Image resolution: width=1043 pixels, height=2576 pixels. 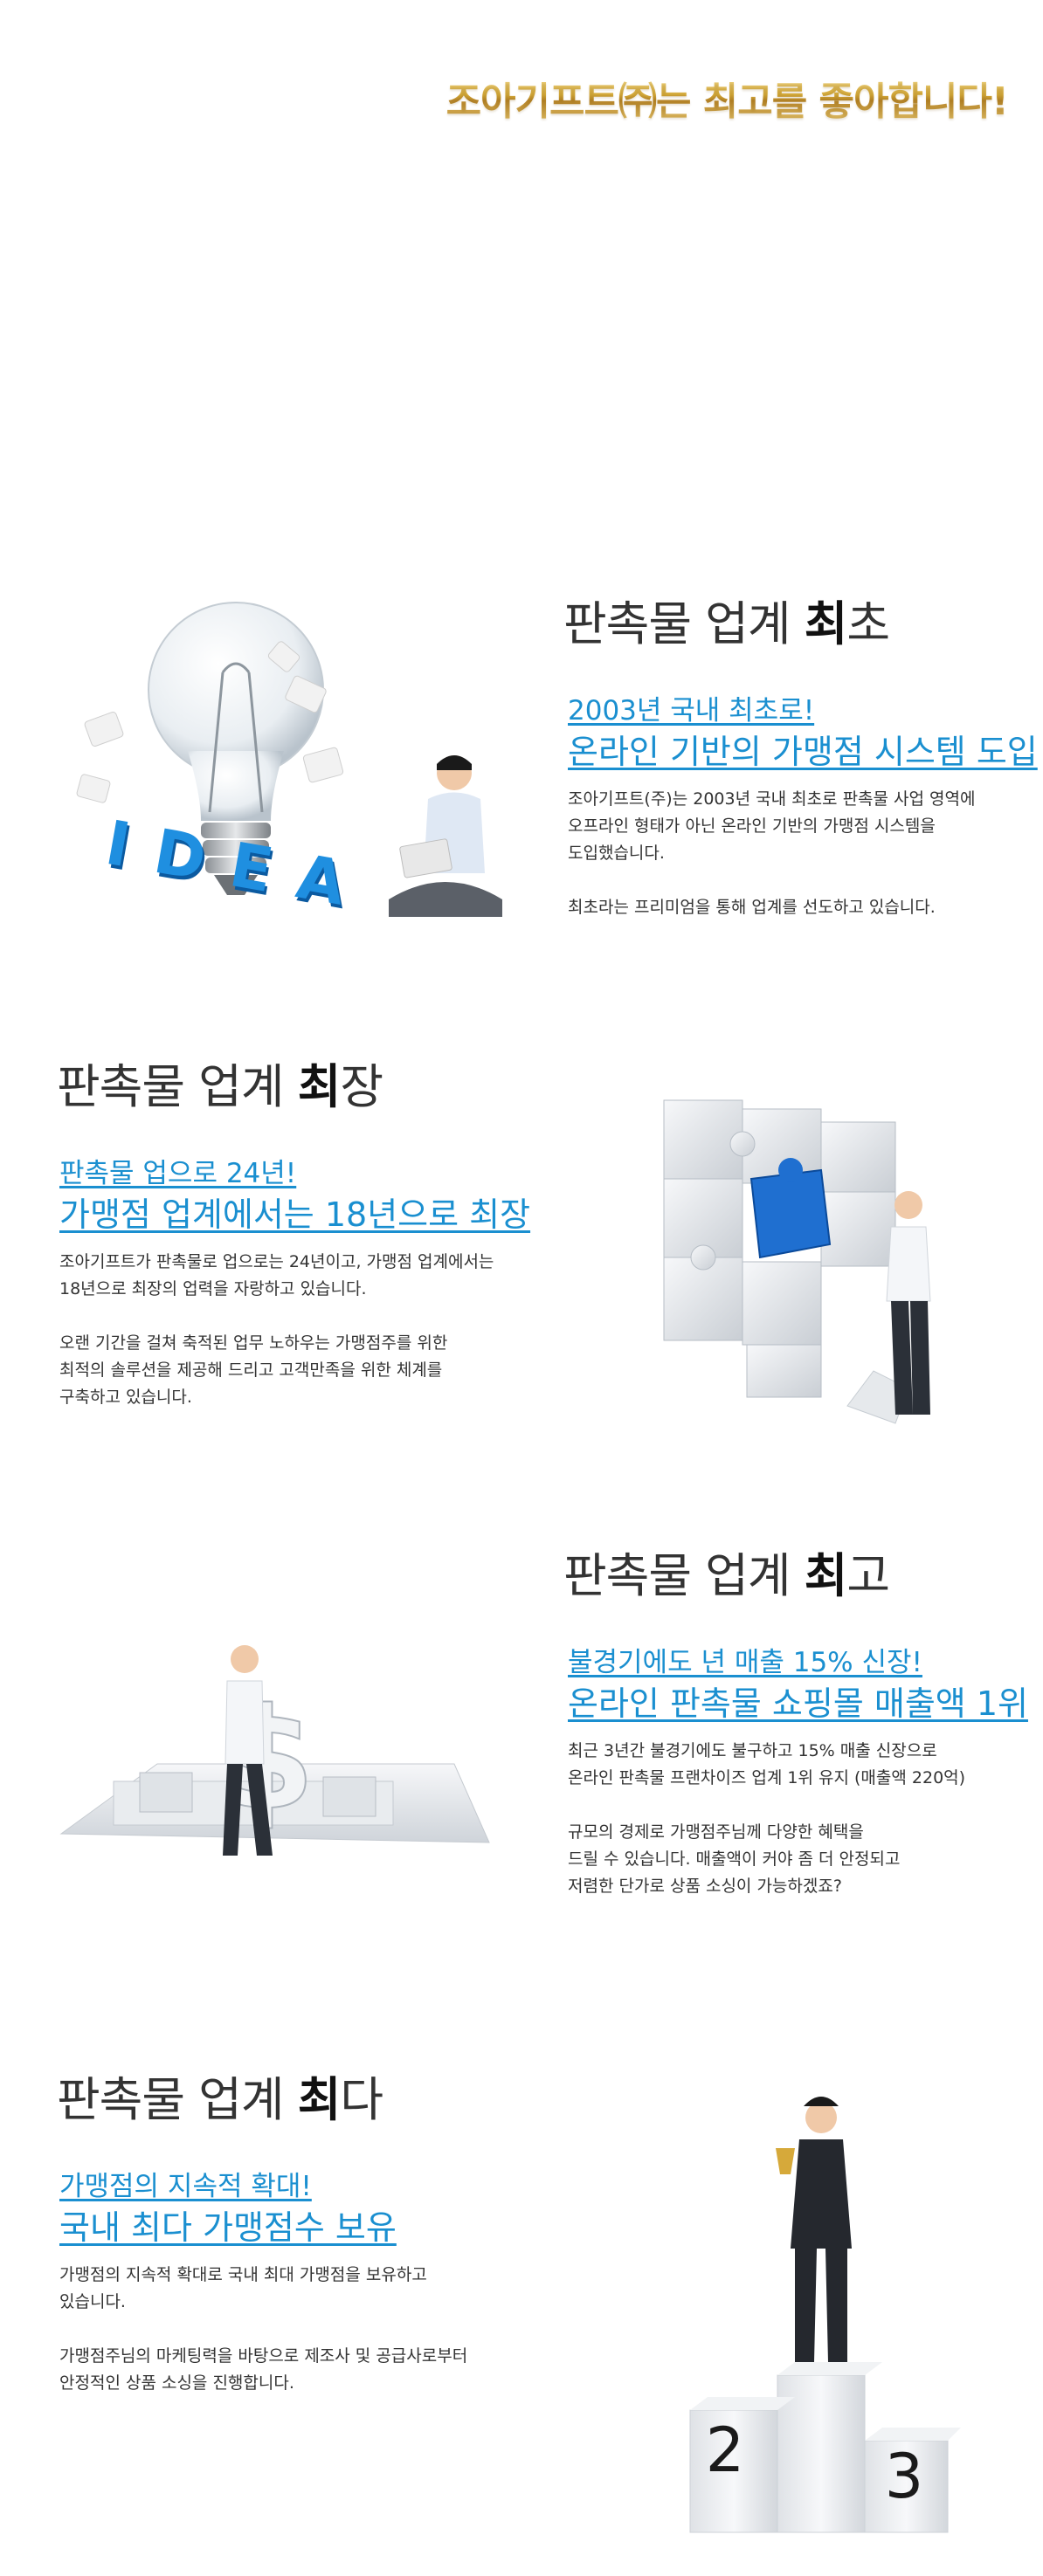 I want to click on section-subtitle: 판촉물 업으로 24년! 가맹점 업계에서는 18년으로 최장, so click(x=294, y=1195).